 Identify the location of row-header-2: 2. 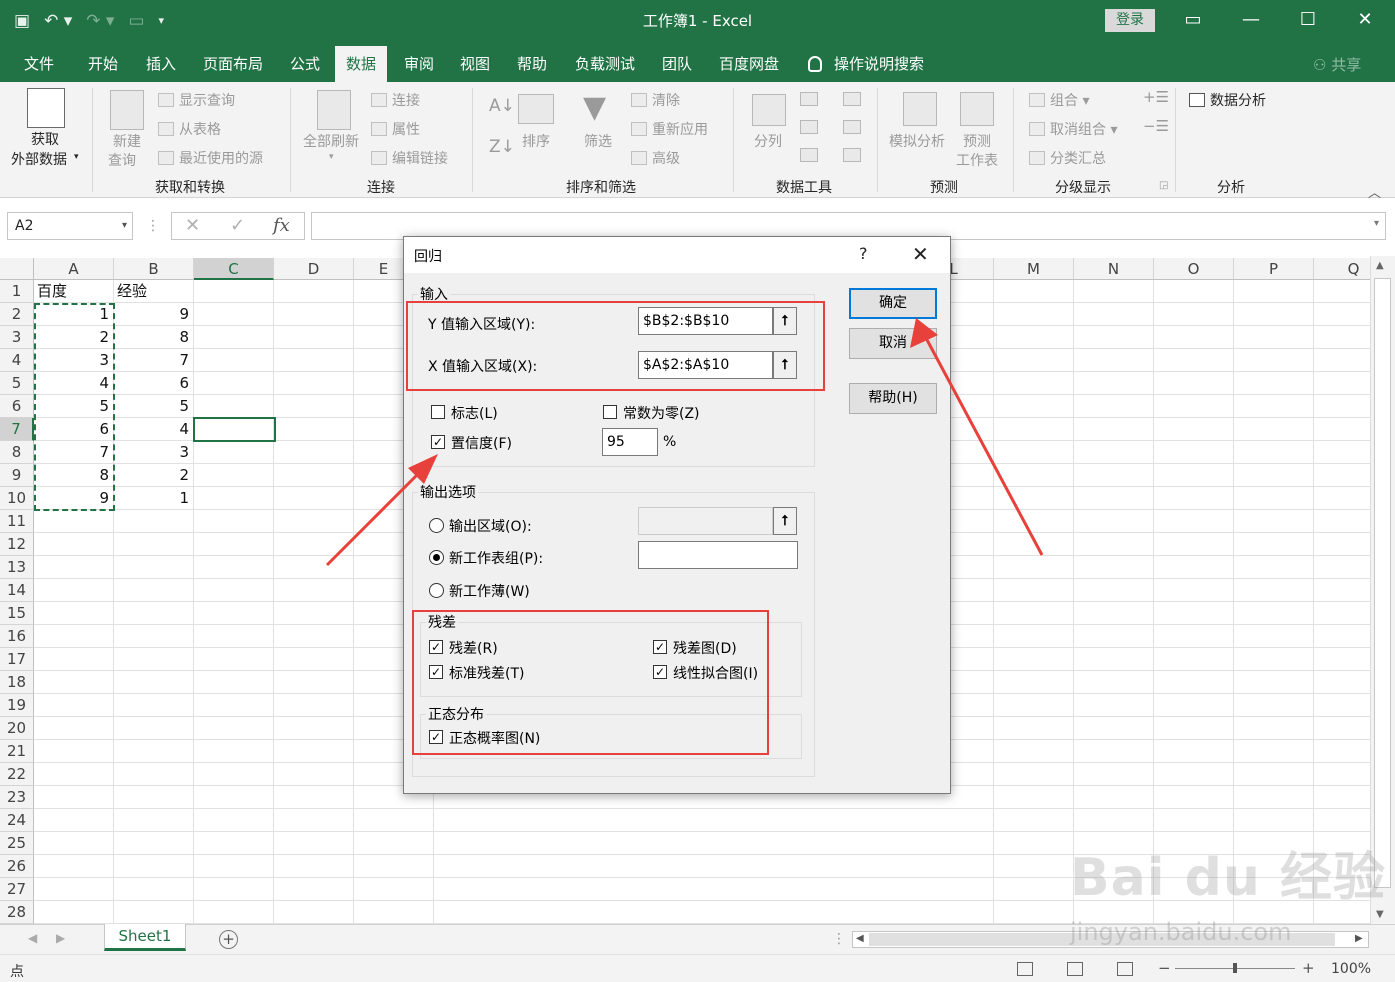
(17, 314).